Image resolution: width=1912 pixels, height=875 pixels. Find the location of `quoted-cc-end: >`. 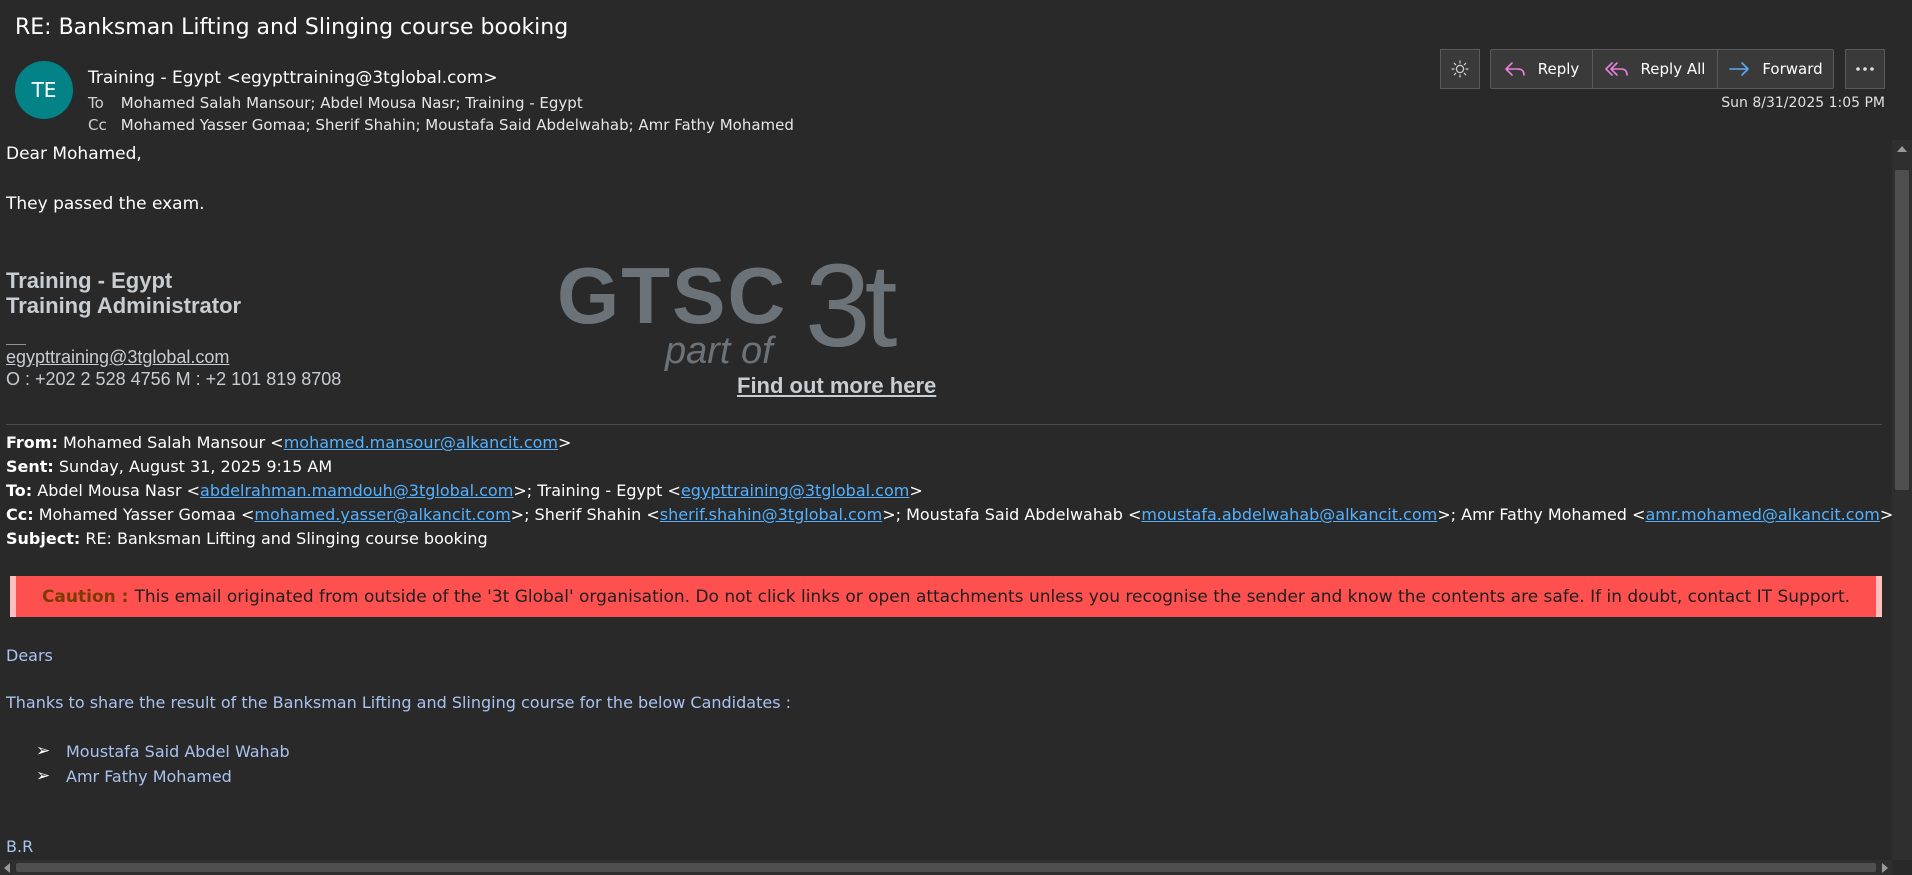

quoted-cc-end: > is located at coordinates (1885, 514).